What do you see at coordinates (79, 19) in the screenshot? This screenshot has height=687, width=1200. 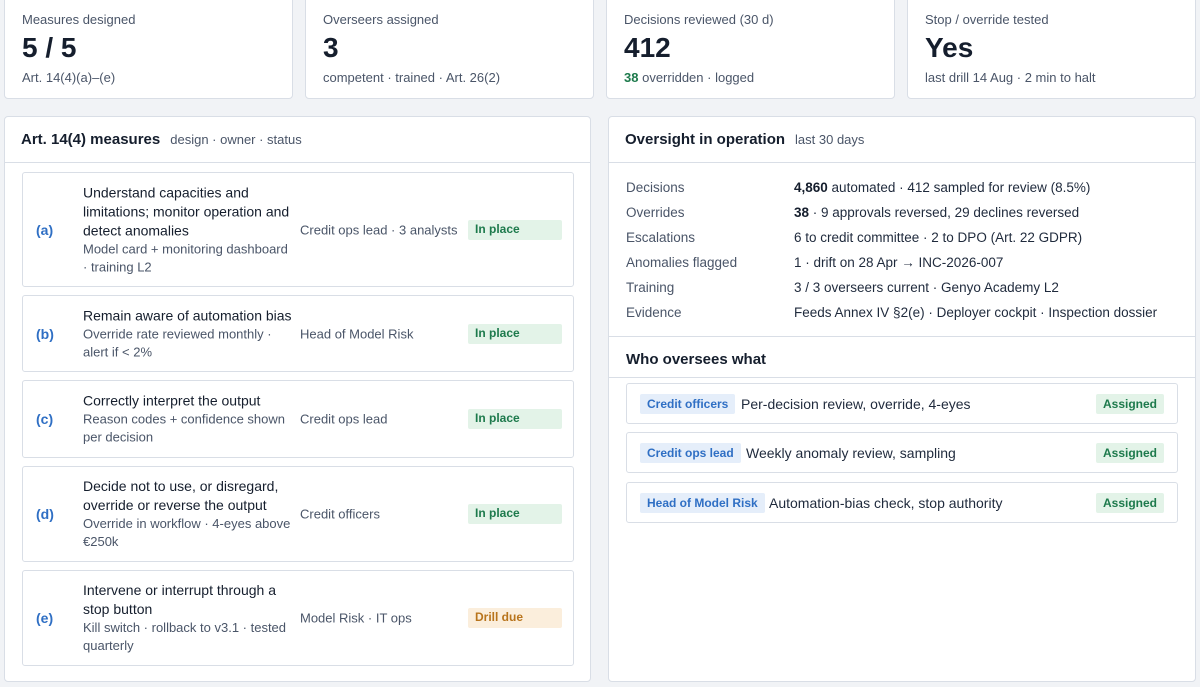 I see `kpi-label: Measures designed` at bounding box center [79, 19].